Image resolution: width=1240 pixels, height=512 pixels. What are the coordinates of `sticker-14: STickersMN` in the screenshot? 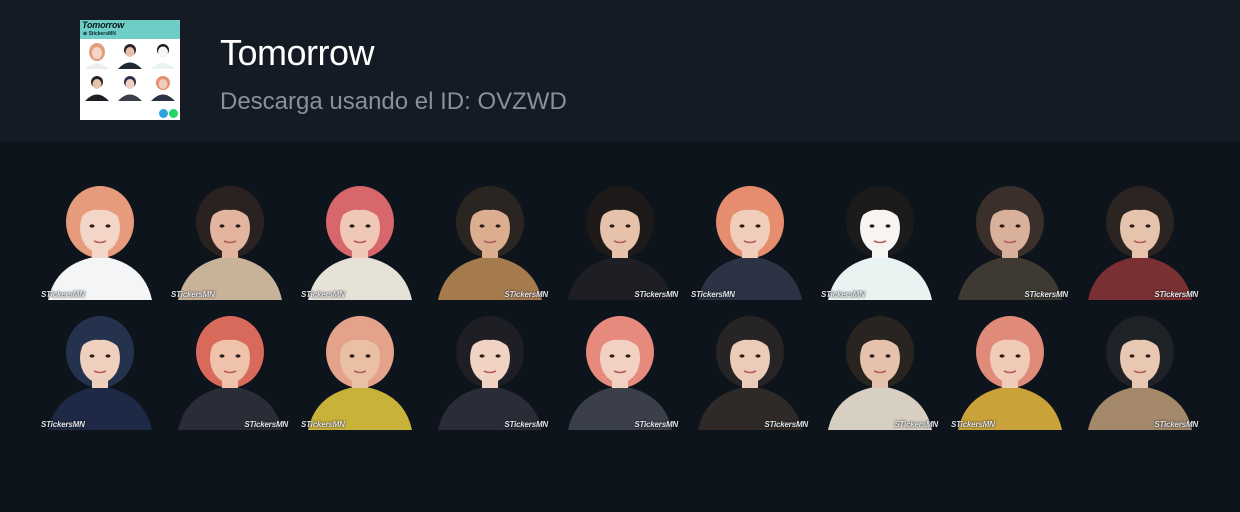 It's located at (620, 370).